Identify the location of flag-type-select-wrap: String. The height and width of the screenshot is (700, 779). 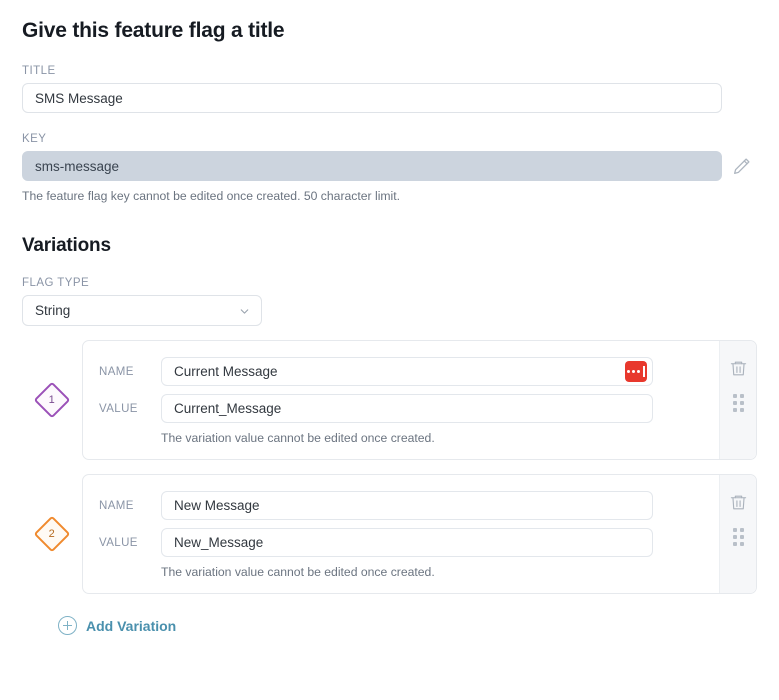
(142, 310).